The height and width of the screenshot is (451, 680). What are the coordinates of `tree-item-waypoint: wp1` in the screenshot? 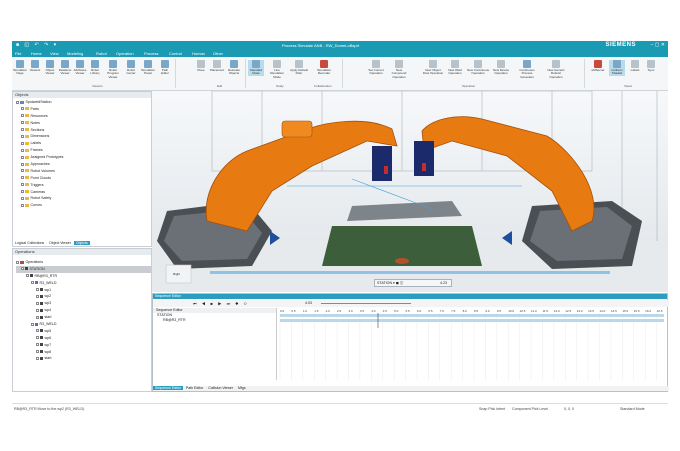 It's located at (83, 290).